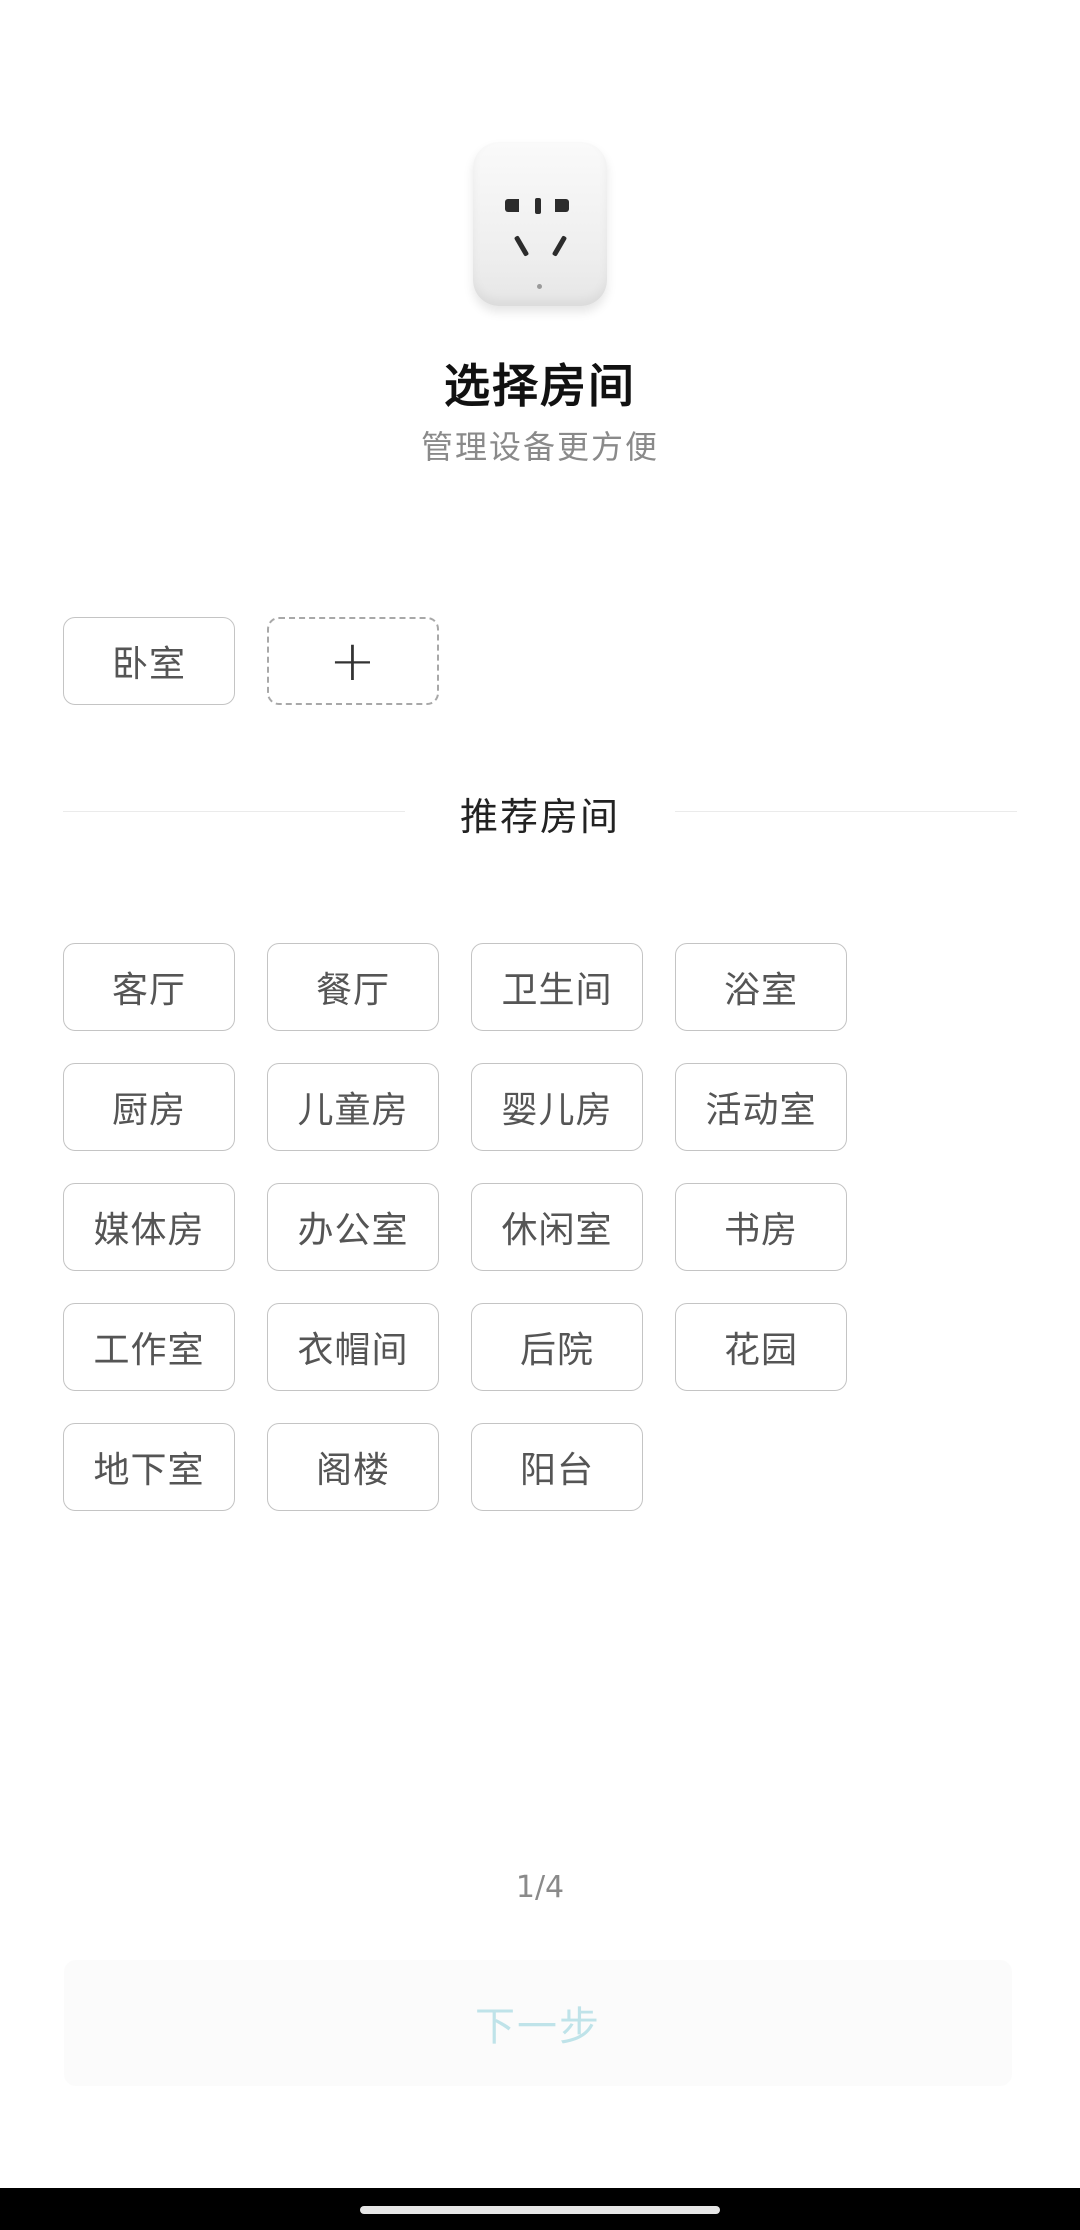  Describe the element at coordinates (149, 661) in the screenshot. I see `room-chip-bedroom: 卧室` at that location.